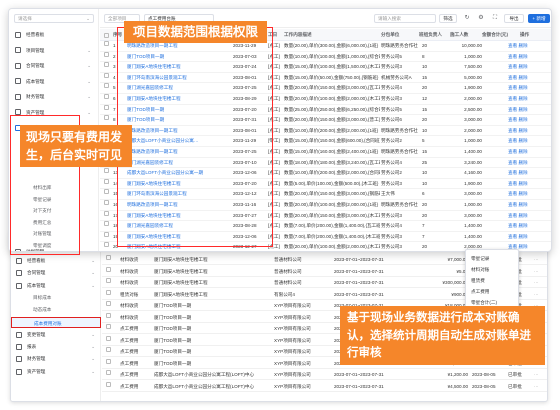 The width and height of the screenshot is (560, 410). Describe the element at coordinates (448, 18) in the screenshot. I see `filter-button: 筛选` at that location.